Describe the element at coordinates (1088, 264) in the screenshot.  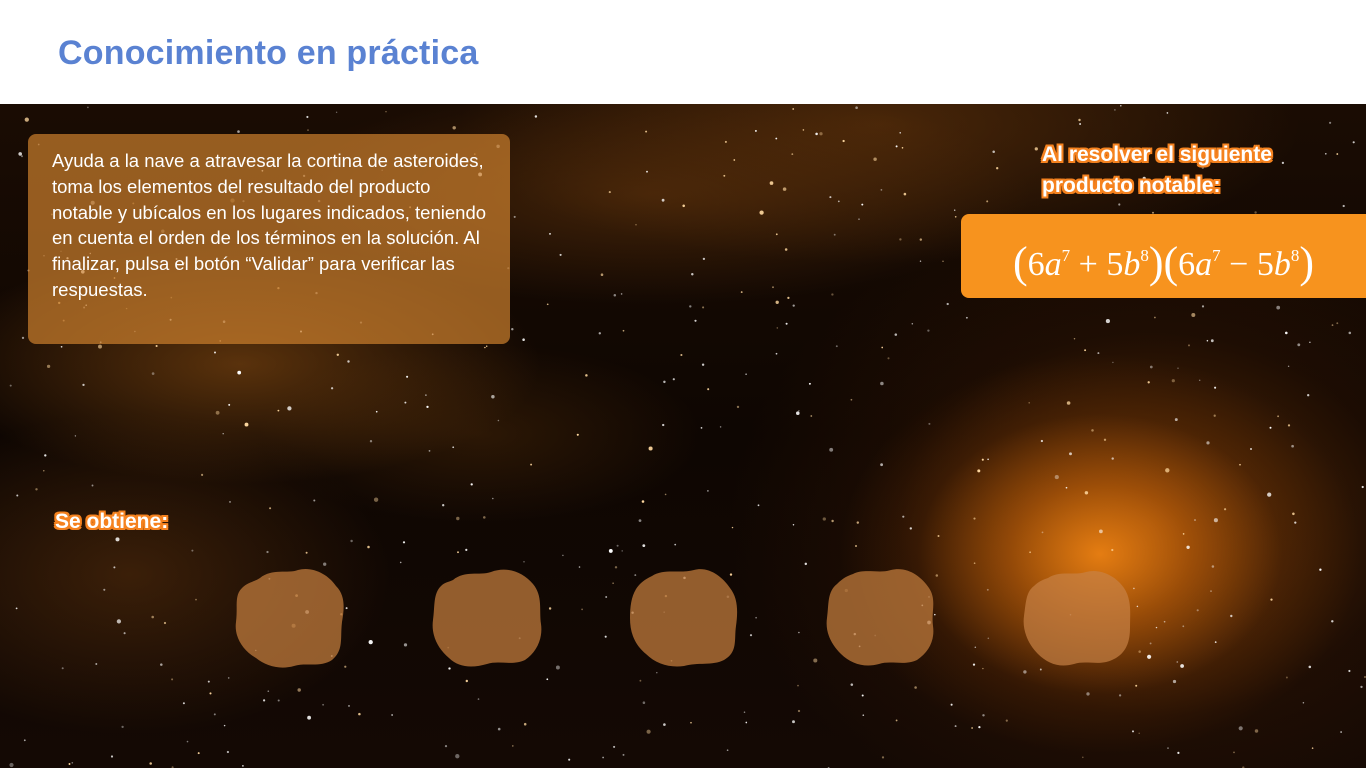
I see `factor-1-operator: +` at that location.